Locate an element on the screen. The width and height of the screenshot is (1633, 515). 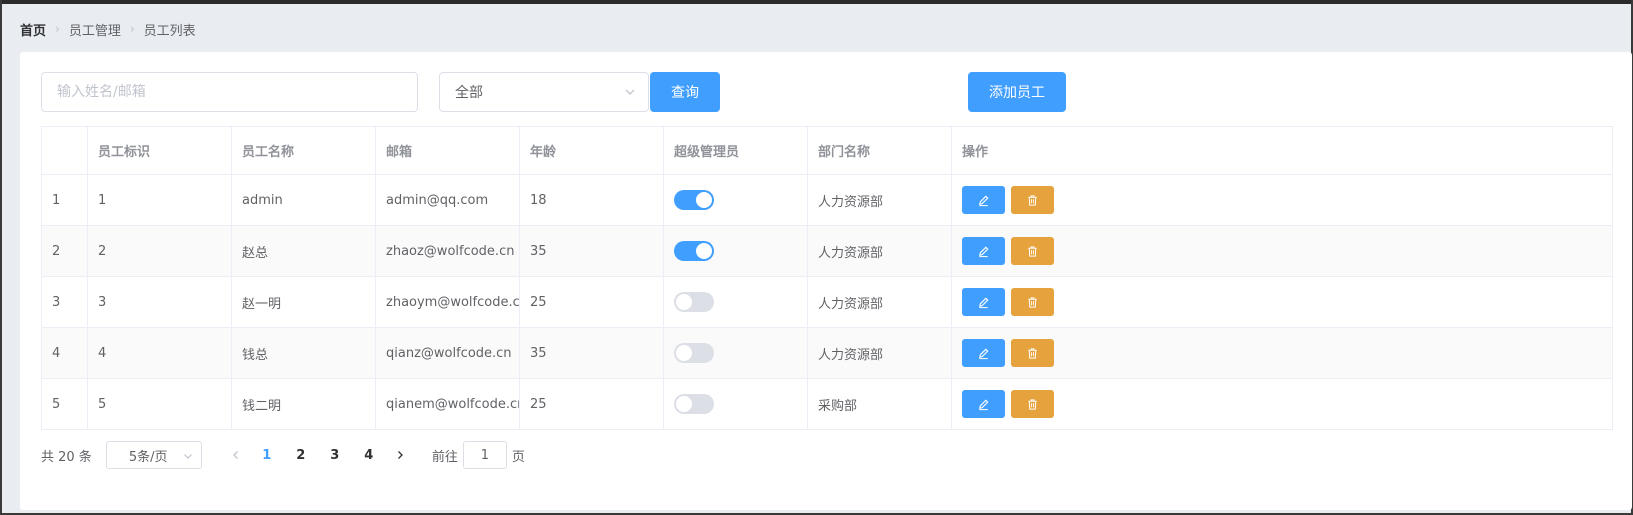
chevron-left-icon is located at coordinates (235, 455).